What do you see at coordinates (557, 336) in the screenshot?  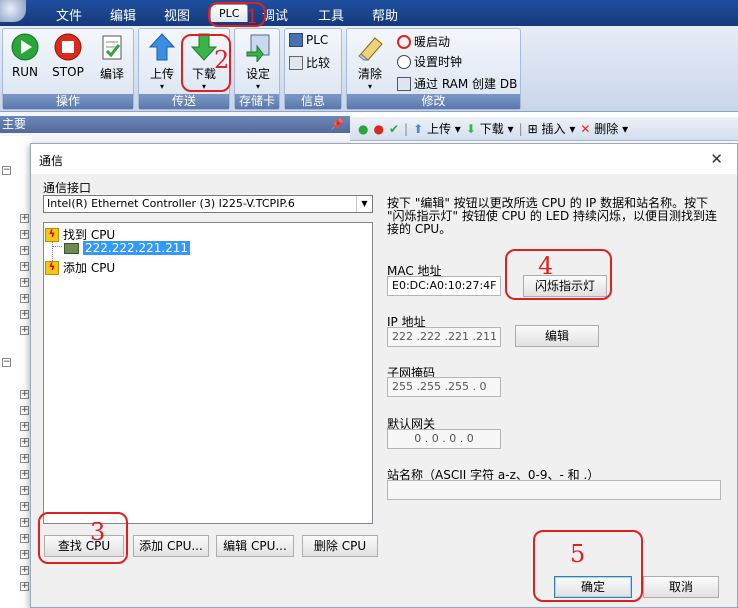 I see `edit-button: 编辑` at bounding box center [557, 336].